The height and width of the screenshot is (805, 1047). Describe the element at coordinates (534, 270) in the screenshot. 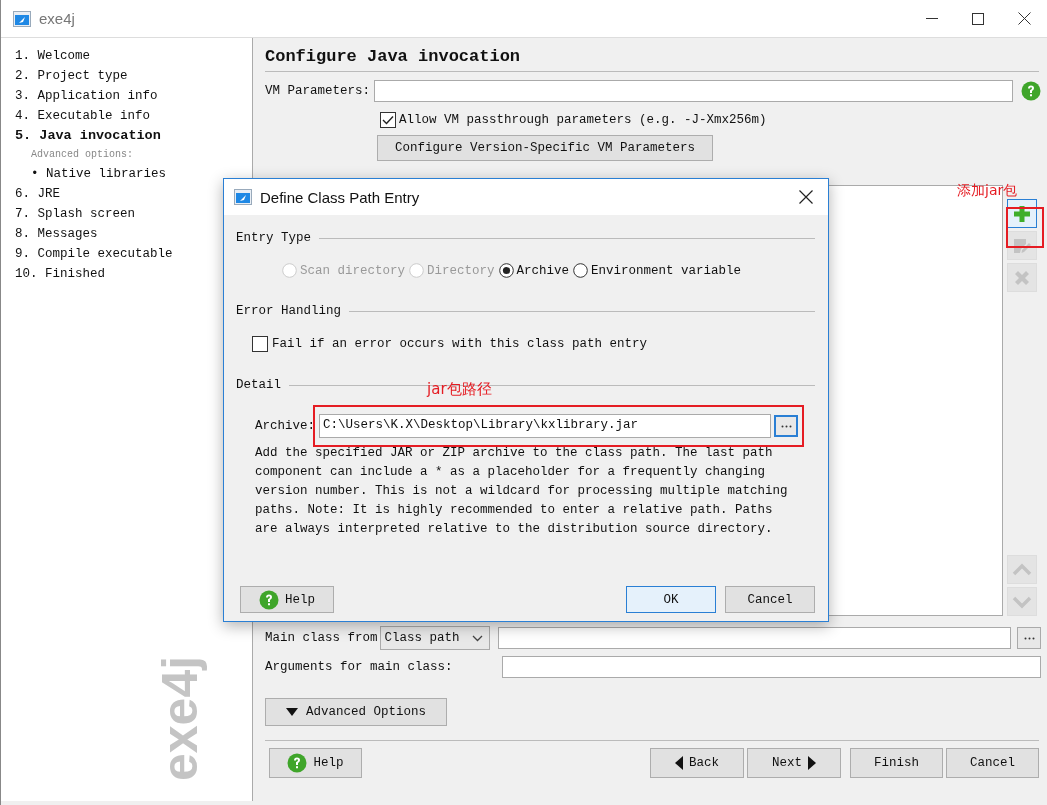

I see `radio-option: Archive` at that location.